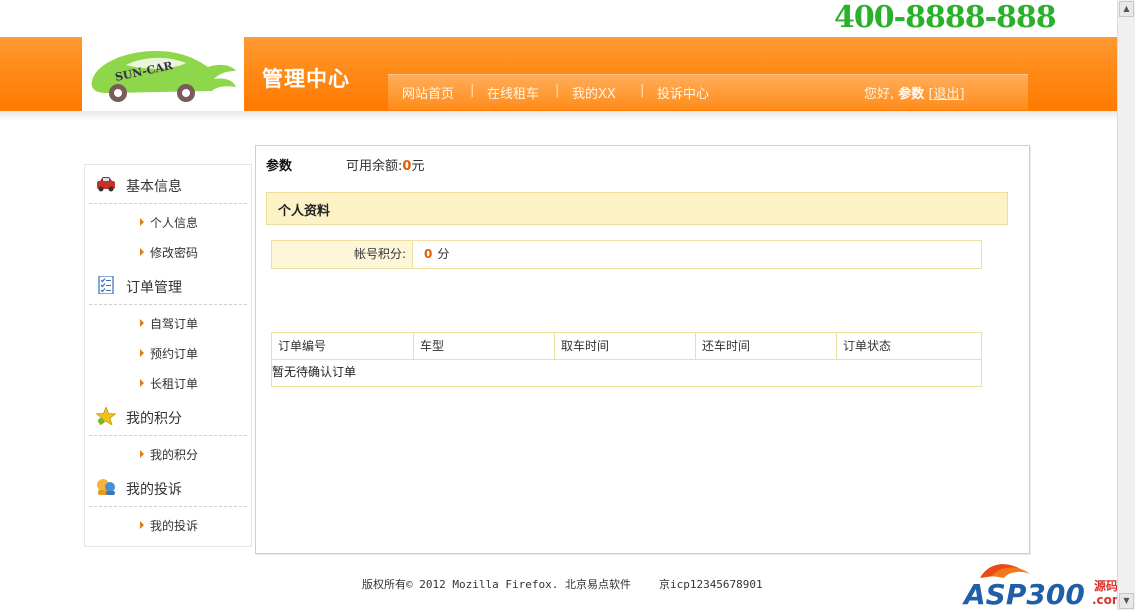  I want to click on sidebar-item-change-password: 修改密码, so click(169, 252).